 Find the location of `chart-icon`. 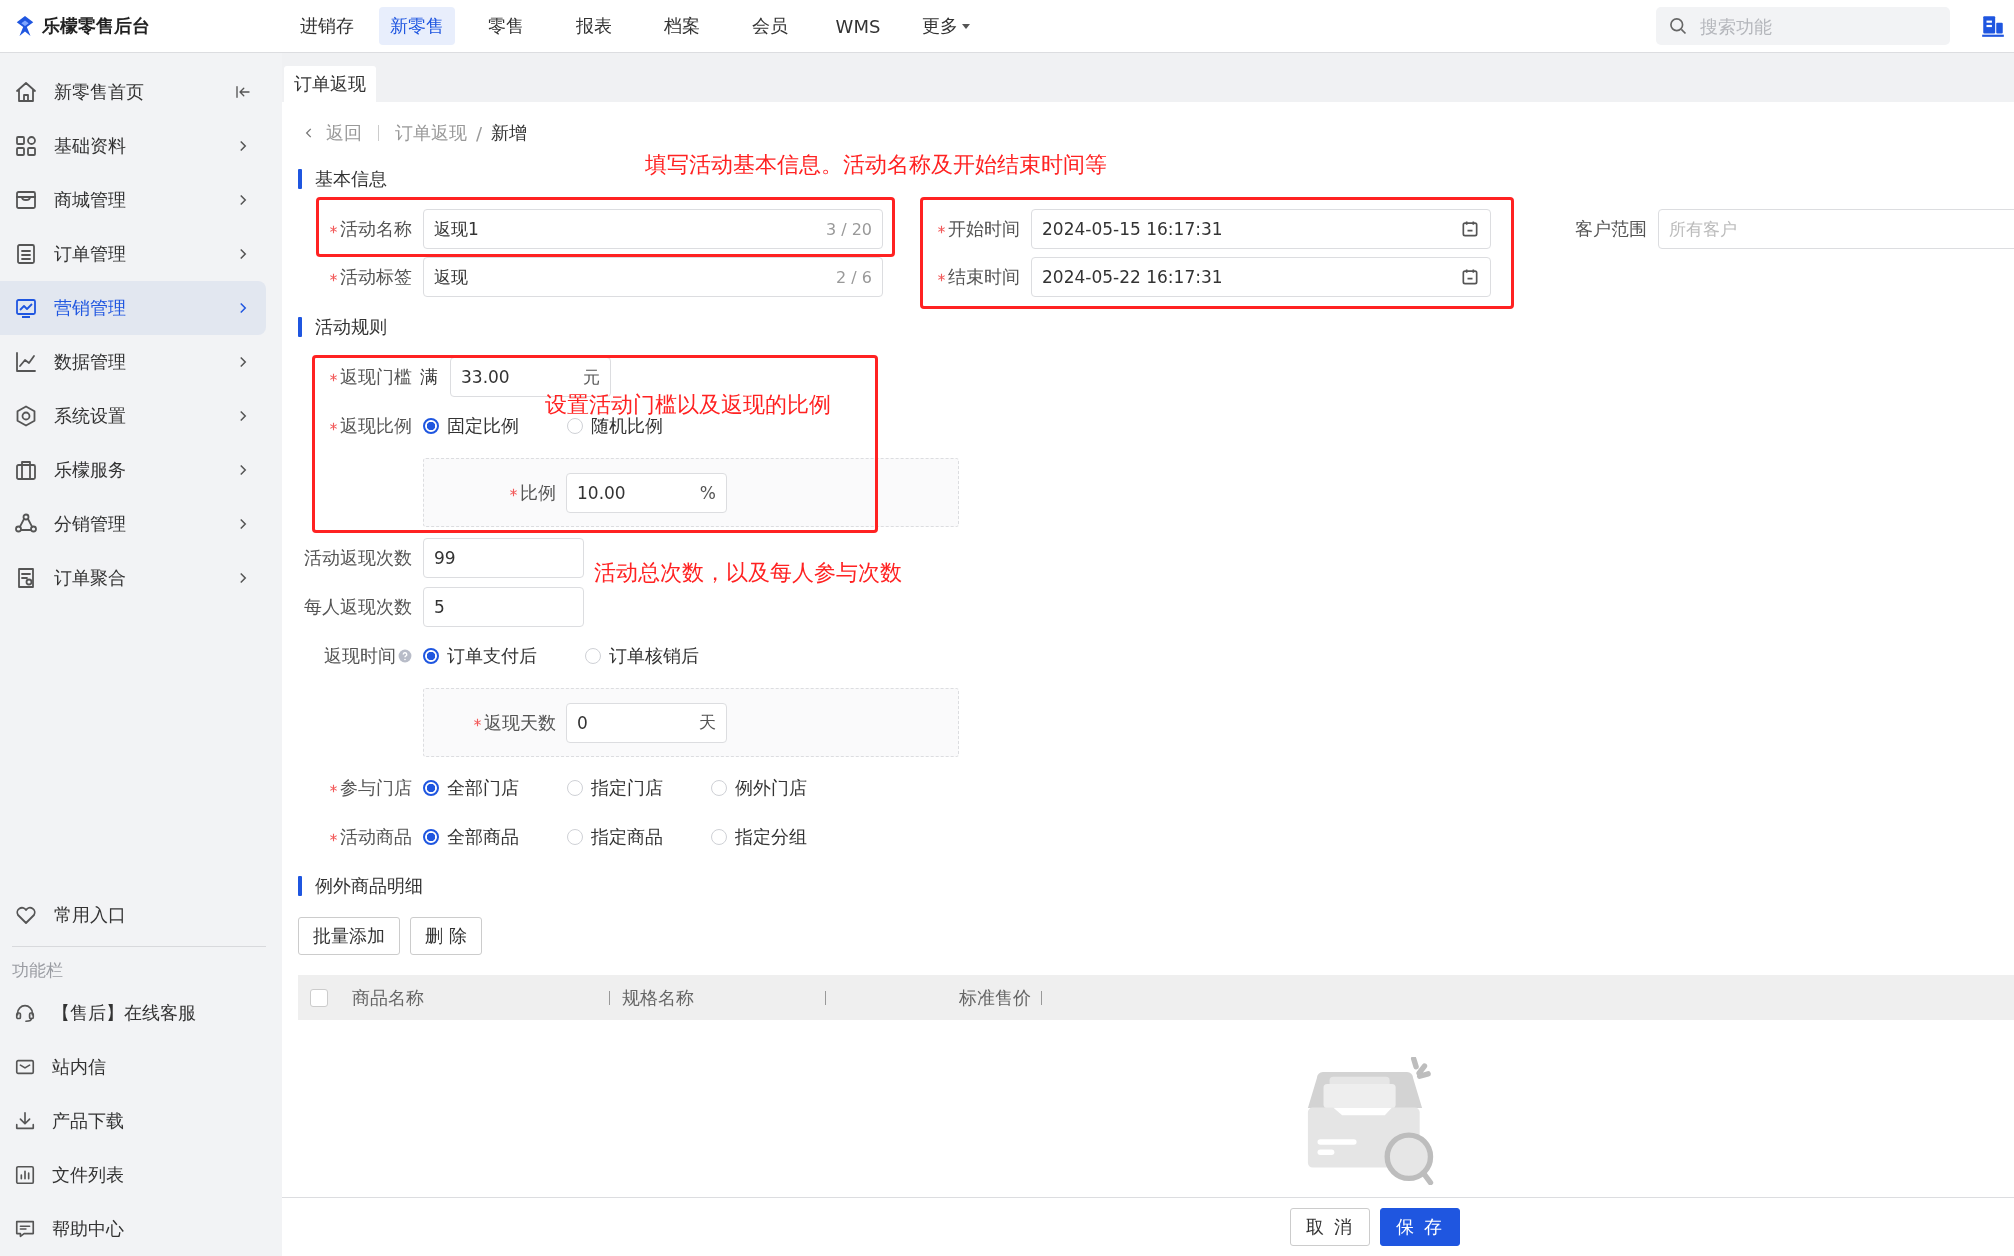

chart-icon is located at coordinates (26, 308).